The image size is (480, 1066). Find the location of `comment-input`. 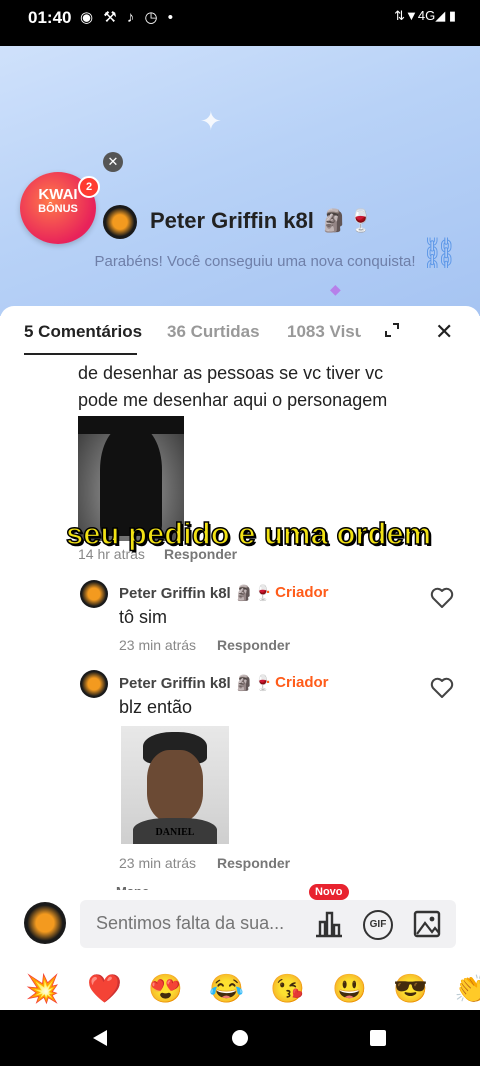

comment-input is located at coordinates (196, 923).